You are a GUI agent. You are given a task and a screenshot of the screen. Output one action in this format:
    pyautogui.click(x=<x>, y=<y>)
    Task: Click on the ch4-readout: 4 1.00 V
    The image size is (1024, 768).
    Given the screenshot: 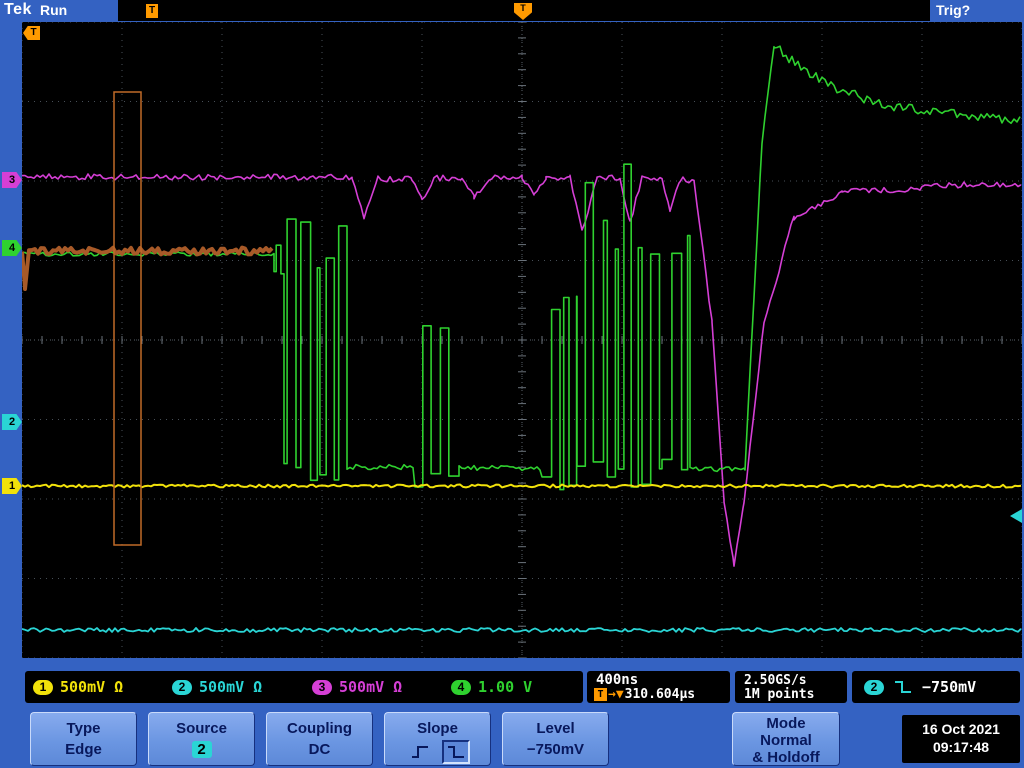 What is the action you would take?
    pyautogui.click(x=491, y=687)
    